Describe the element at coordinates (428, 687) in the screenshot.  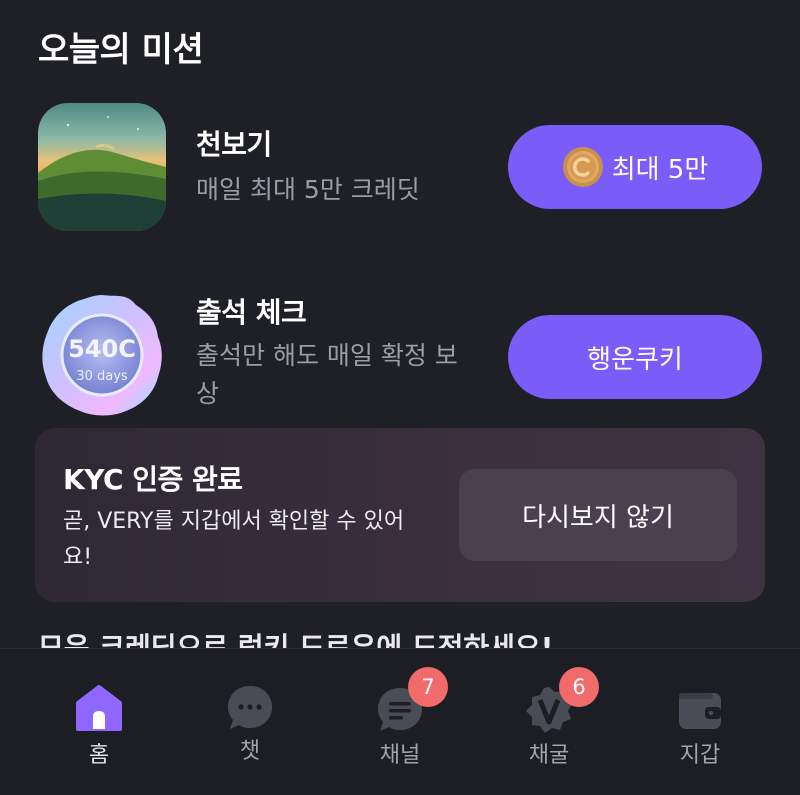
I see `channel-badge: 7` at that location.